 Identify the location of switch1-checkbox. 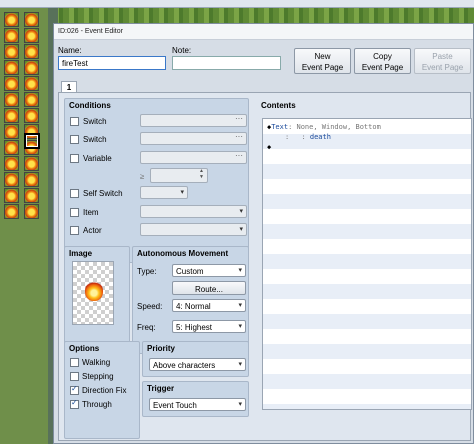
(74, 121).